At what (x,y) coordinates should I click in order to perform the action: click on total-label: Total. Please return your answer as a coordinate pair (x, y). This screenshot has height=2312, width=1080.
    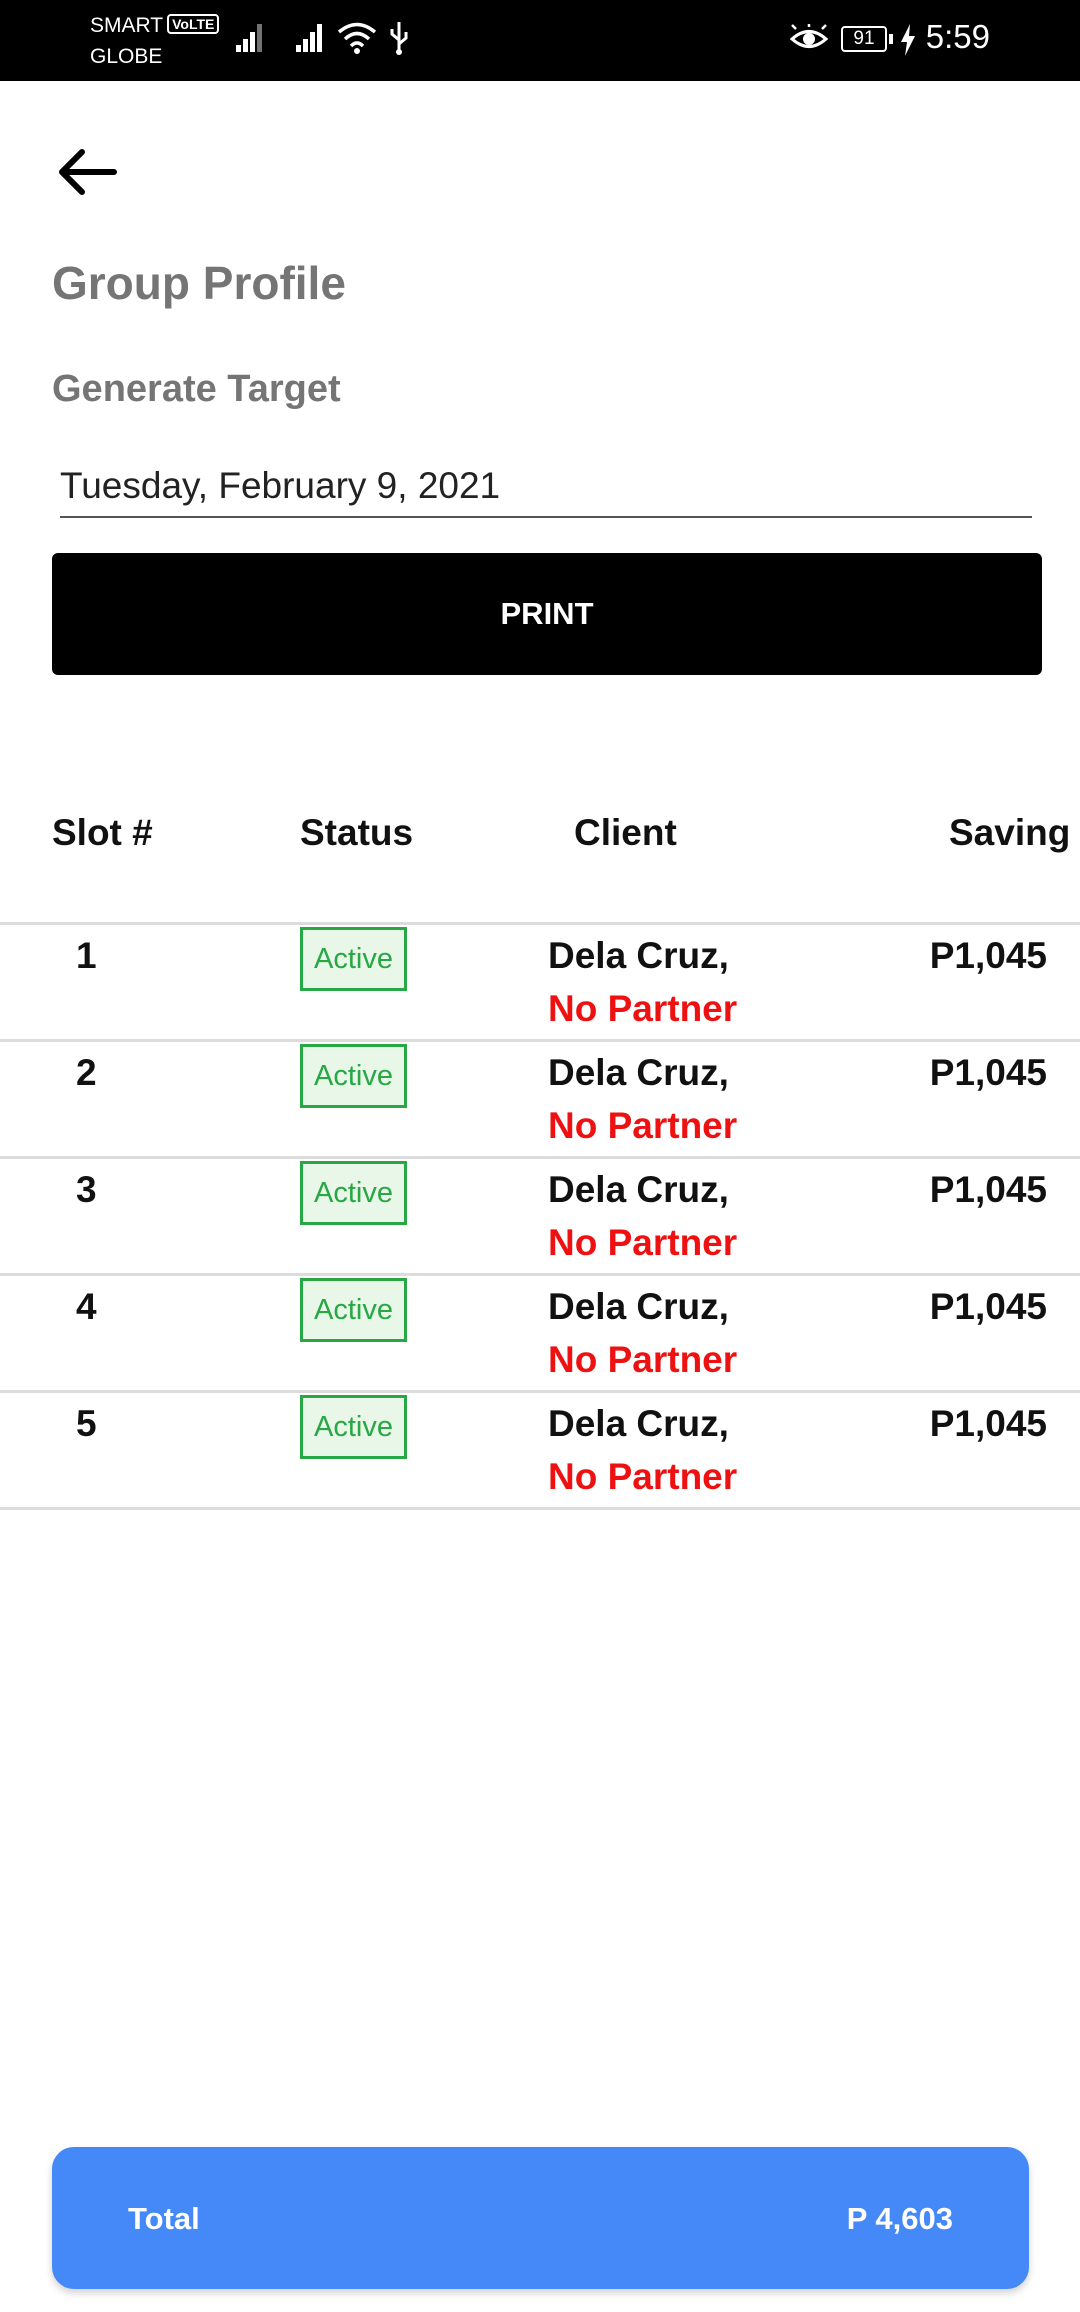
    Looking at the image, I should click on (164, 2218).